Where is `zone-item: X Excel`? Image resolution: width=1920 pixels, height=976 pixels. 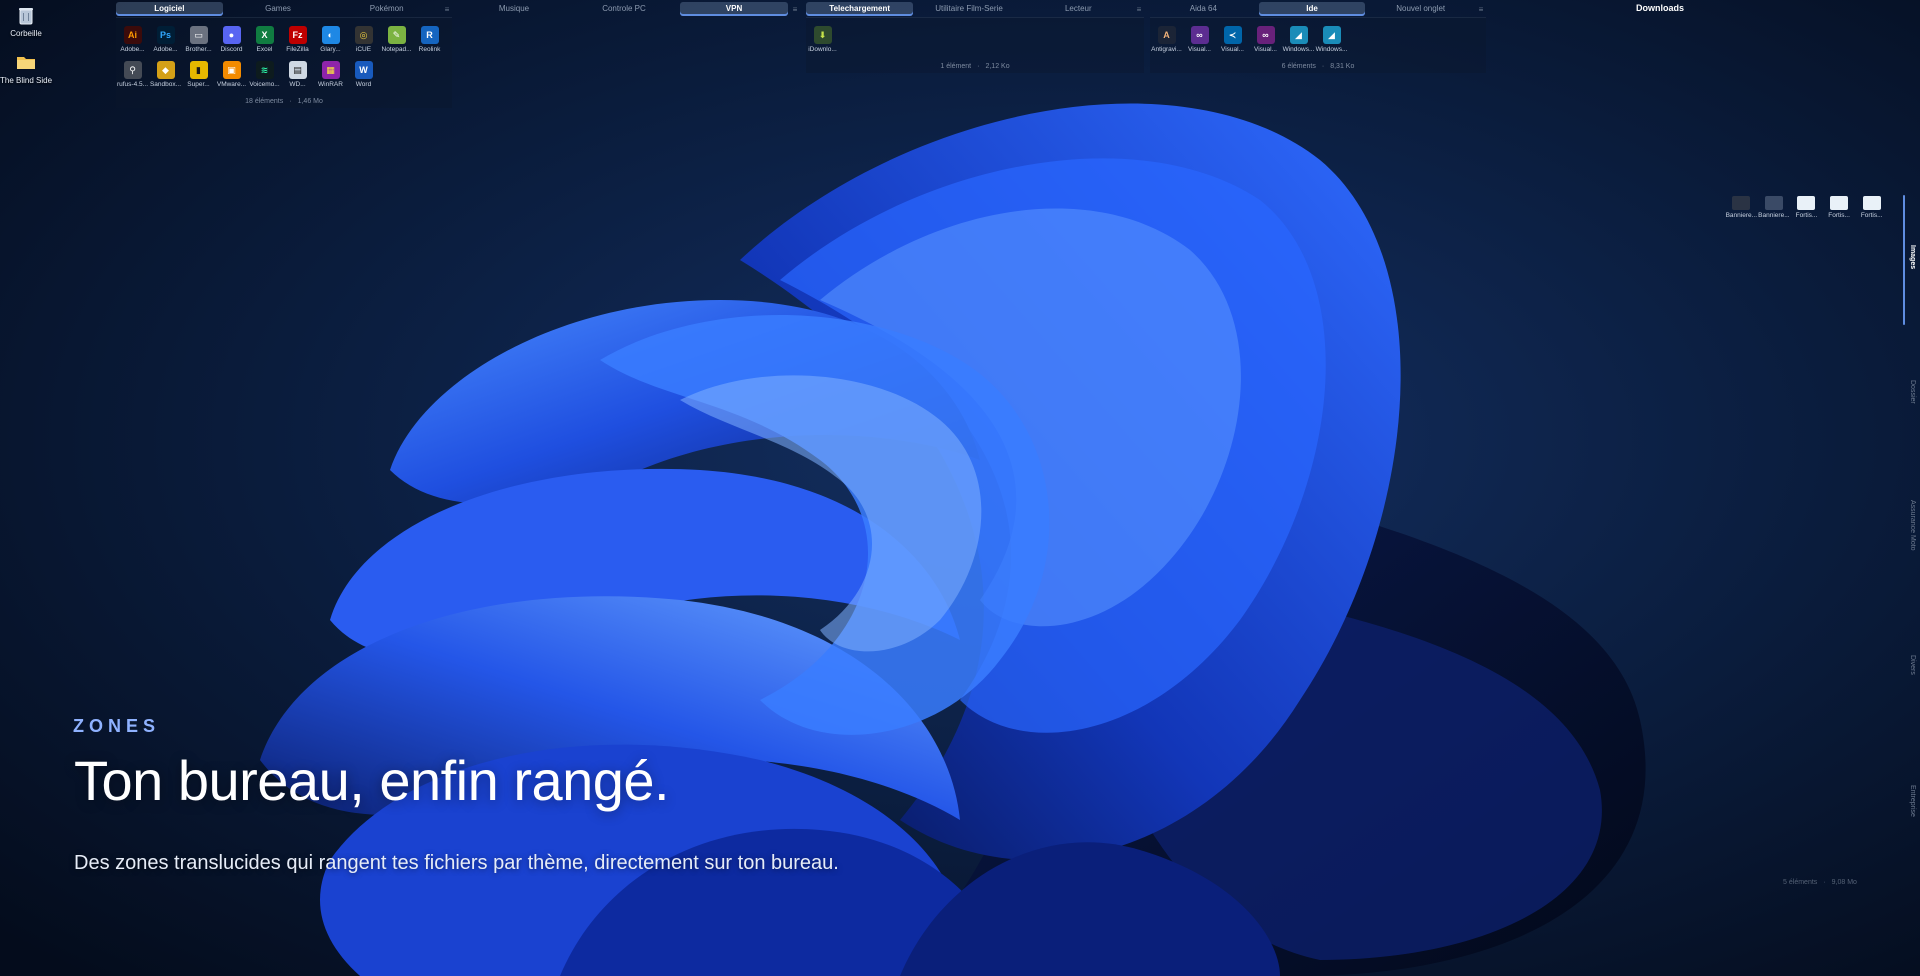 zone-item: X Excel is located at coordinates (264, 41).